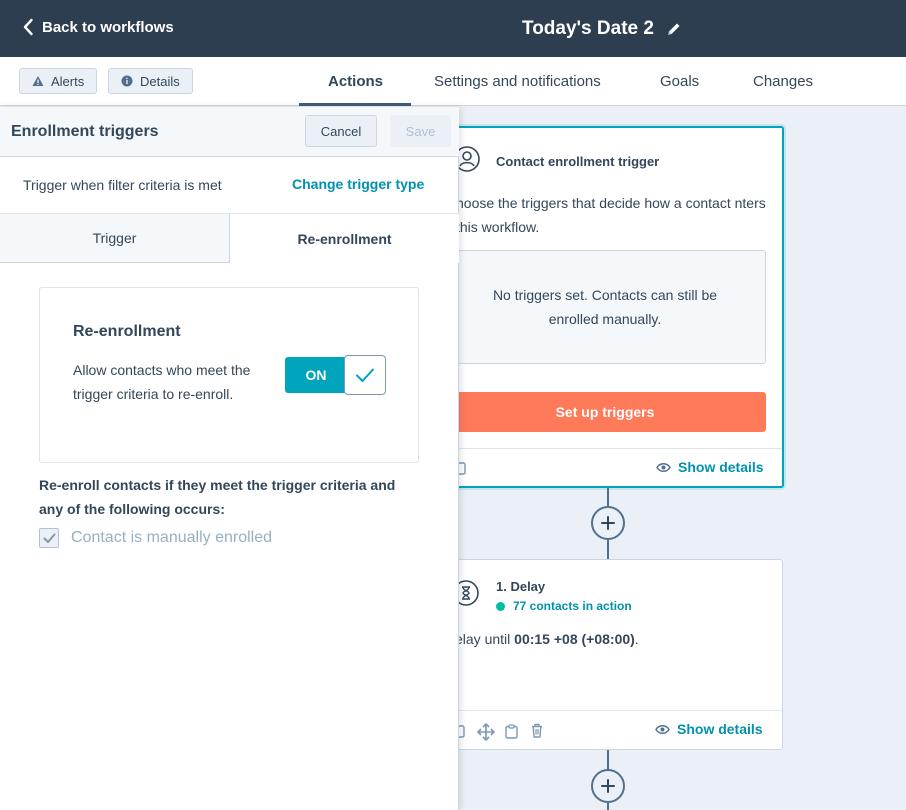  Describe the element at coordinates (783, 81) in the screenshot. I see `tab-changes: Changes` at that location.